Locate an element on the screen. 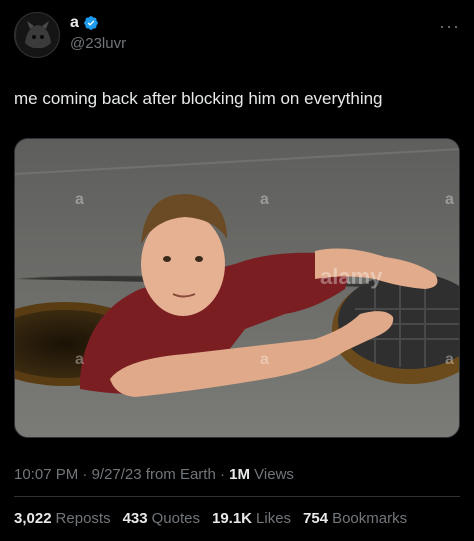  views-count: 1M is located at coordinates (239, 474).